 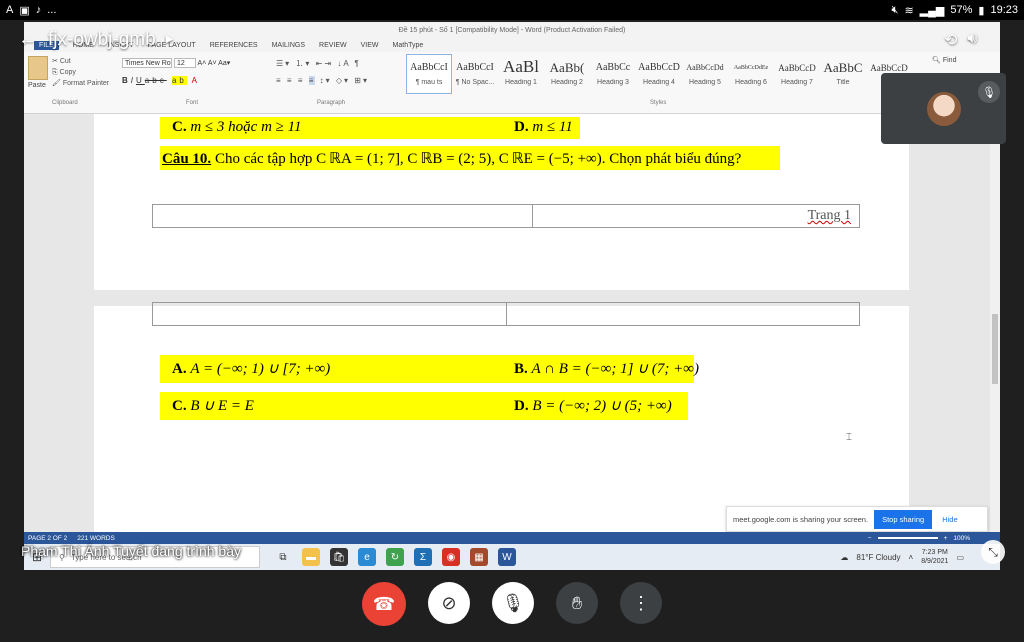 I want to click on store-icon: 🛍︎, so click(x=339, y=557).